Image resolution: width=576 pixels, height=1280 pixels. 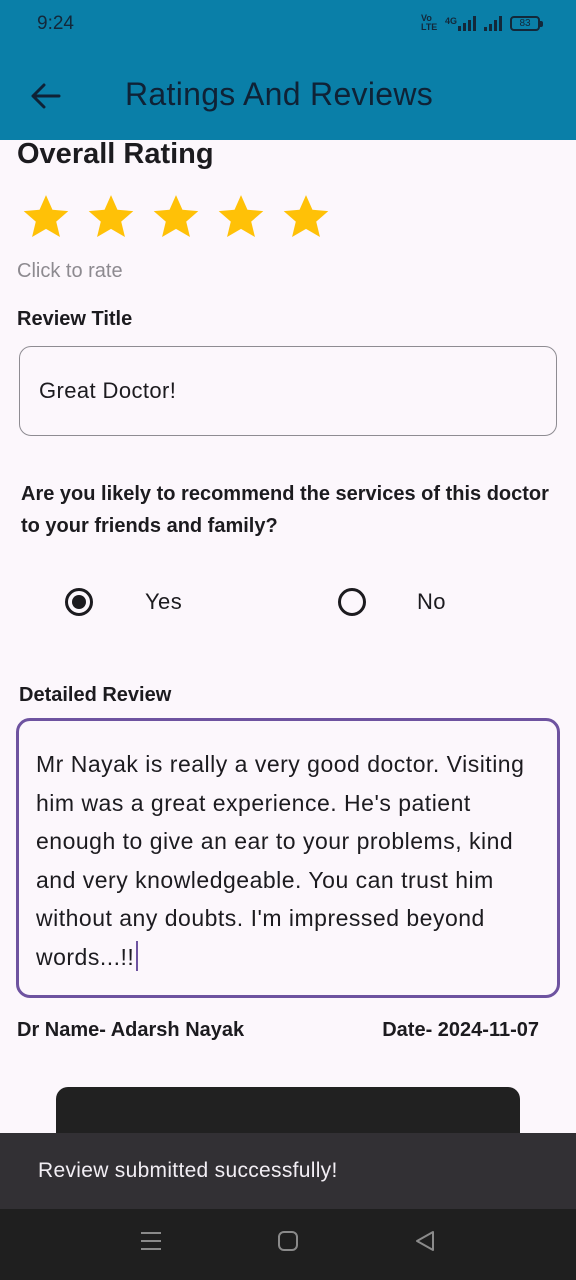 I want to click on snackbar: Review submitted successfully!, so click(x=288, y=1171).